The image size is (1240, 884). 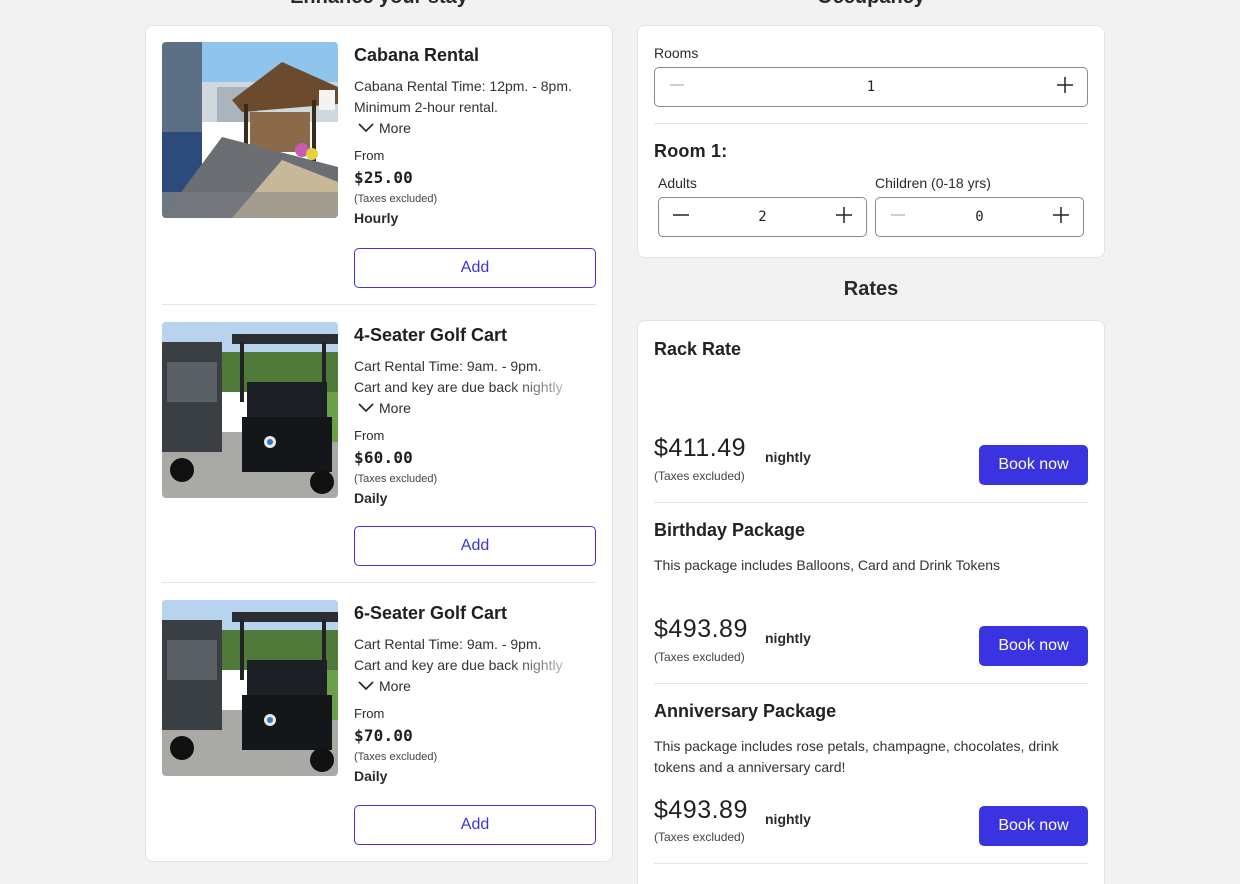 I want to click on price-unit: Hourly, so click(x=376, y=218).